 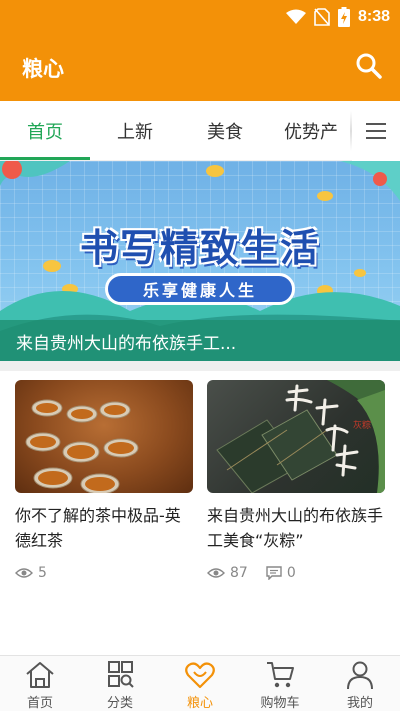 What do you see at coordinates (322, 17) in the screenshot?
I see `no-sim-icon` at bounding box center [322, 17].